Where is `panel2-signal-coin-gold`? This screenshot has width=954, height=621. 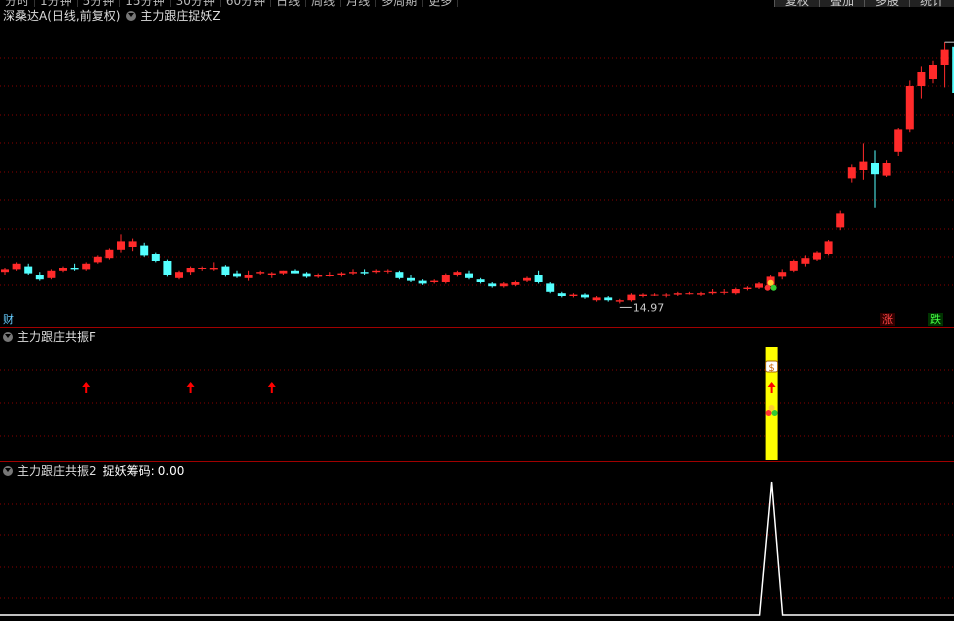
panel2-signal-coin-gold is located at coordinates (771, 408).